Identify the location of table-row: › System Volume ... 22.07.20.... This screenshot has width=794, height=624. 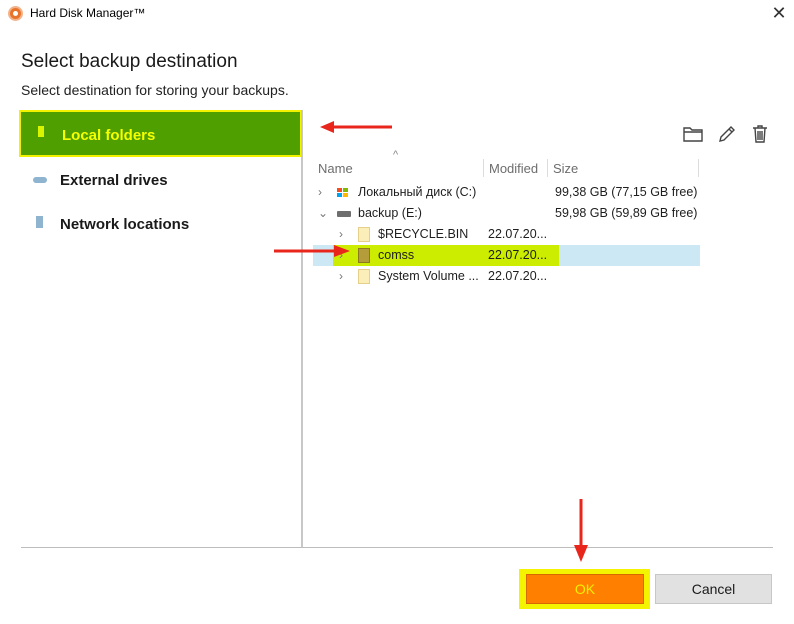
(506, 276).